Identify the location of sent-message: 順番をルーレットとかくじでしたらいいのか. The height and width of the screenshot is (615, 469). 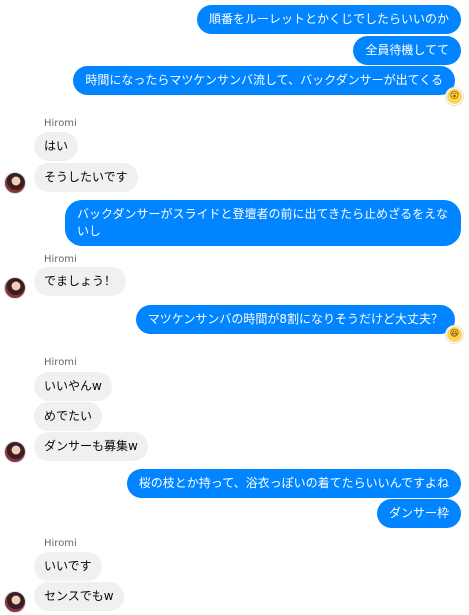
(328, 19).